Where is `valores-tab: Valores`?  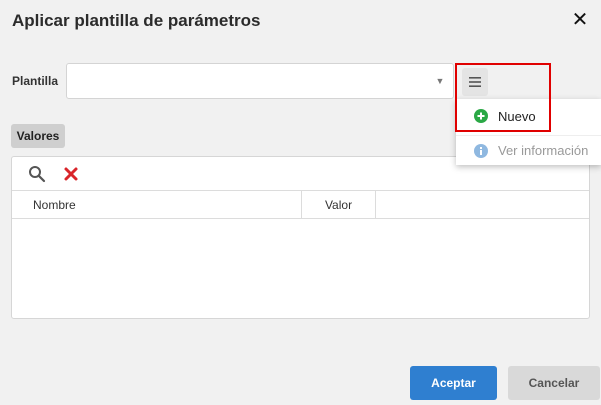 valores-tab: Valores is located at coordinates (38, 136).